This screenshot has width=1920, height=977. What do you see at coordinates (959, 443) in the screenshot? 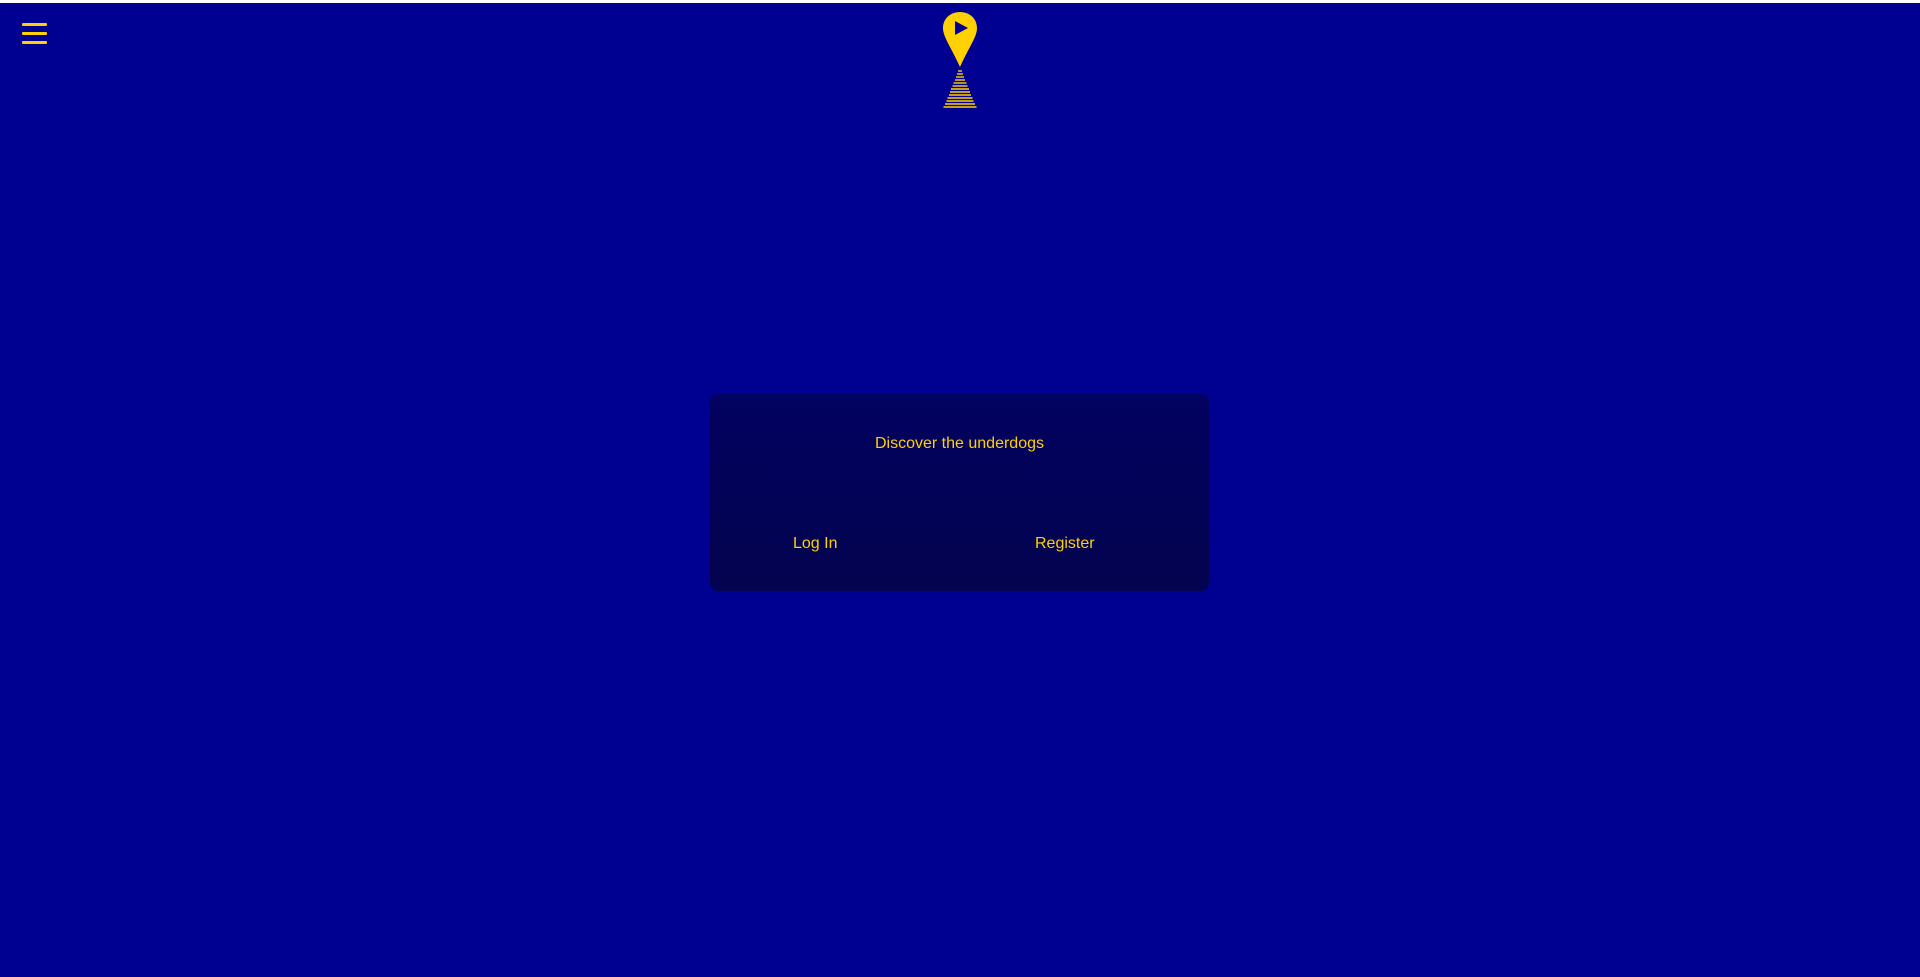
I see `tagline: Discover the underdogs` at bounding box center [959, 443].